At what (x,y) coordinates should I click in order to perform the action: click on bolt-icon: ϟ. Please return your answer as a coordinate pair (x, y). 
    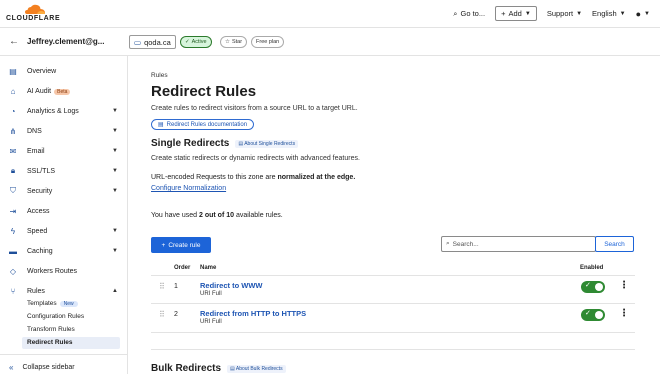
    Looking at the image, I should click on (13, 231).